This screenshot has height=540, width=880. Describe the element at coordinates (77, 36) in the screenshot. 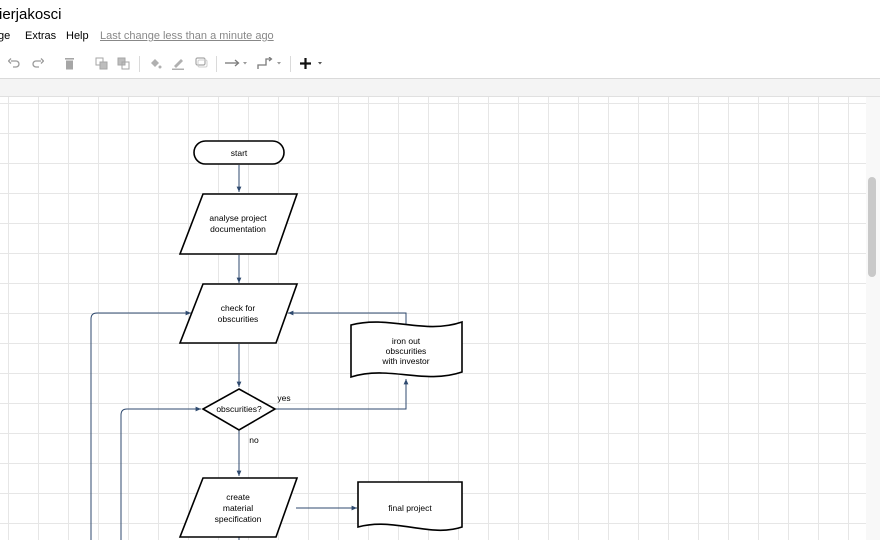

I see `menu-help: Help` at that location.